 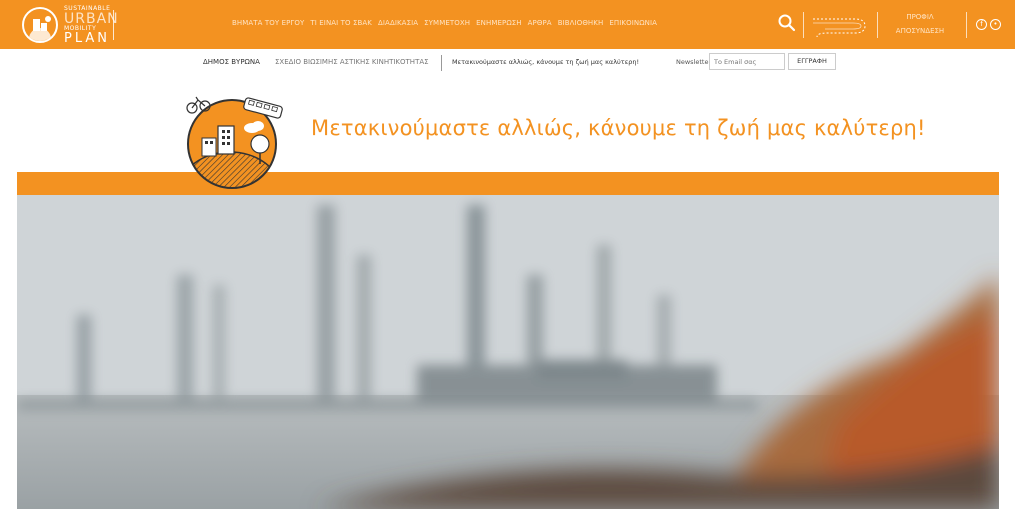 I want to click on nav-item-news: ΕΝΗΜΕΡΩΣΗ, so click(x=499, y=23).